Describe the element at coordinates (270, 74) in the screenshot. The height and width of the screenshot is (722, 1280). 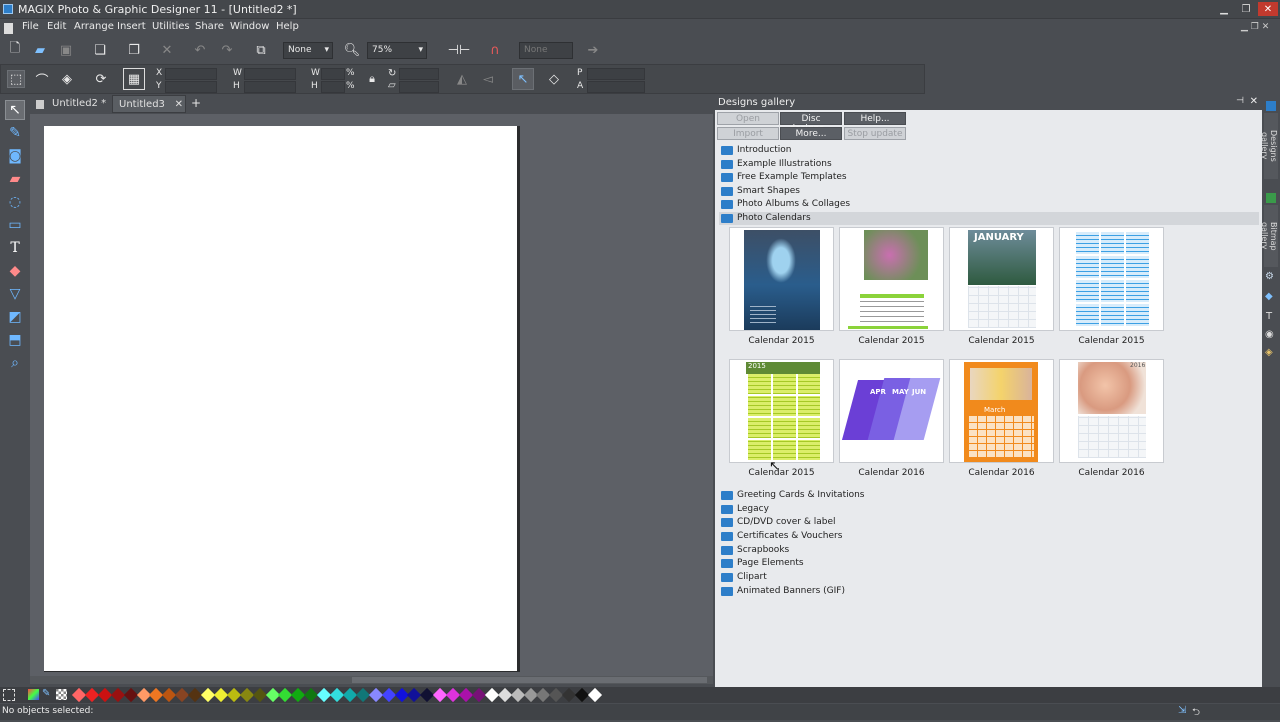
I see `width-field` at that location.